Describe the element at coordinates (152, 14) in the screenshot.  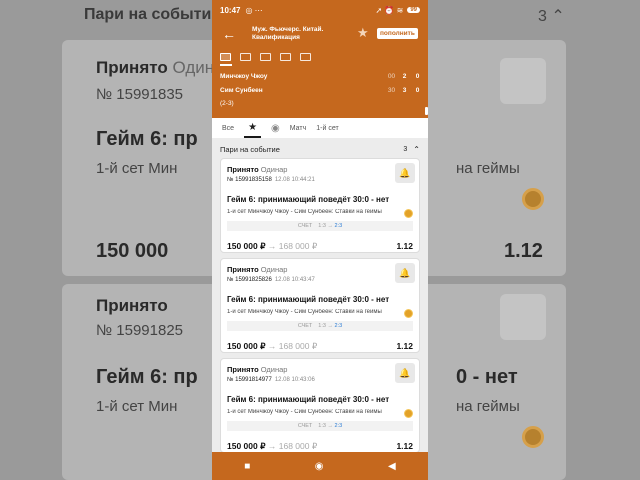
I see `bg-section-title: Пари на событие` at that location.